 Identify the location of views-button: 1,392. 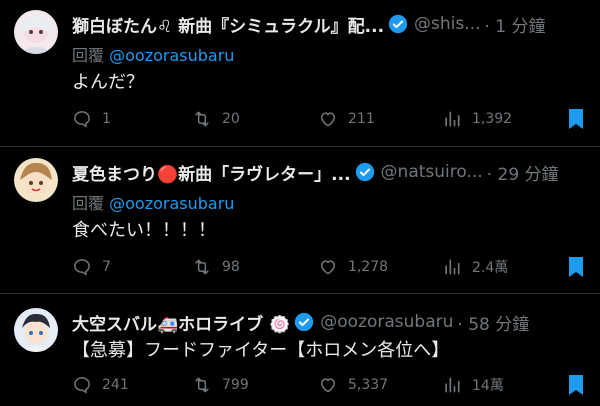
(477, 119).